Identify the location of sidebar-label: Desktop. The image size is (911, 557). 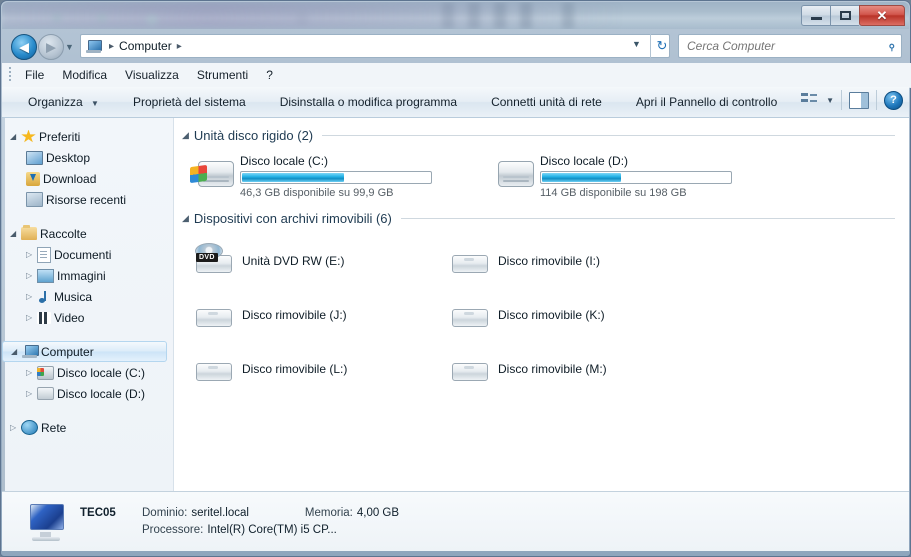
(68, 157).